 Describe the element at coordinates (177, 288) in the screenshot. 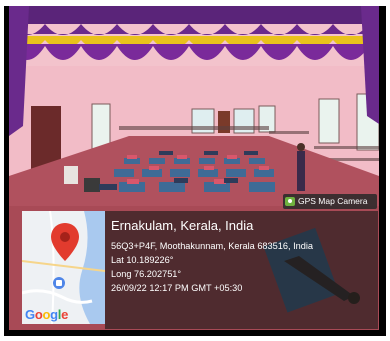

I see `datetime-line: 26/09/22 12:17 PM GMT +05:30` at that location.